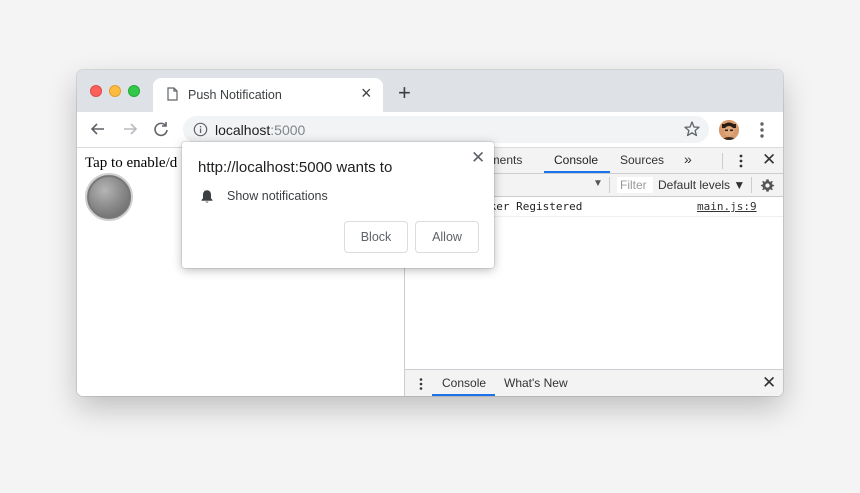 This screenshot has width=860, height=493. What do you see at coordinates (288, 130) in the screenshot?
I see `url-port: :5000` at bounding box center [288, 130].